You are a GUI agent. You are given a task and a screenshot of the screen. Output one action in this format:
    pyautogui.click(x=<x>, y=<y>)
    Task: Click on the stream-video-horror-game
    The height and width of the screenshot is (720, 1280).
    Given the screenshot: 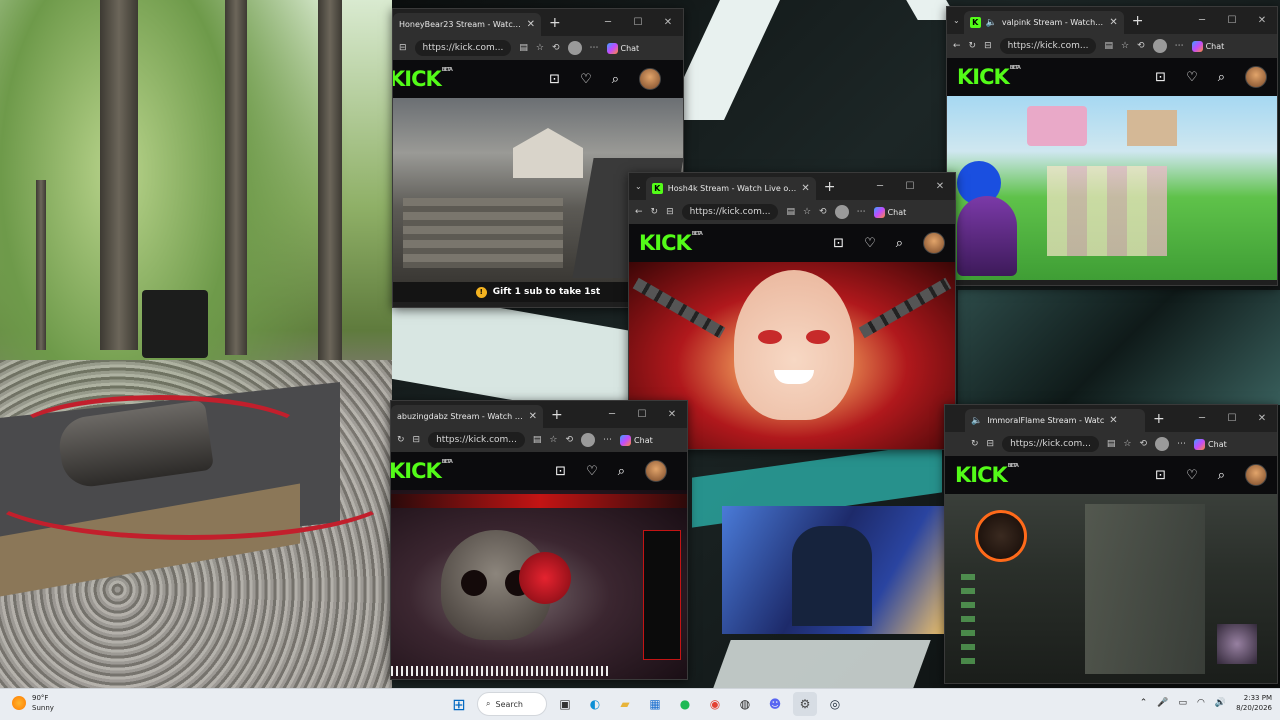 What is the action you would take?
    pyautogui.click(x=1111, y=588)
    